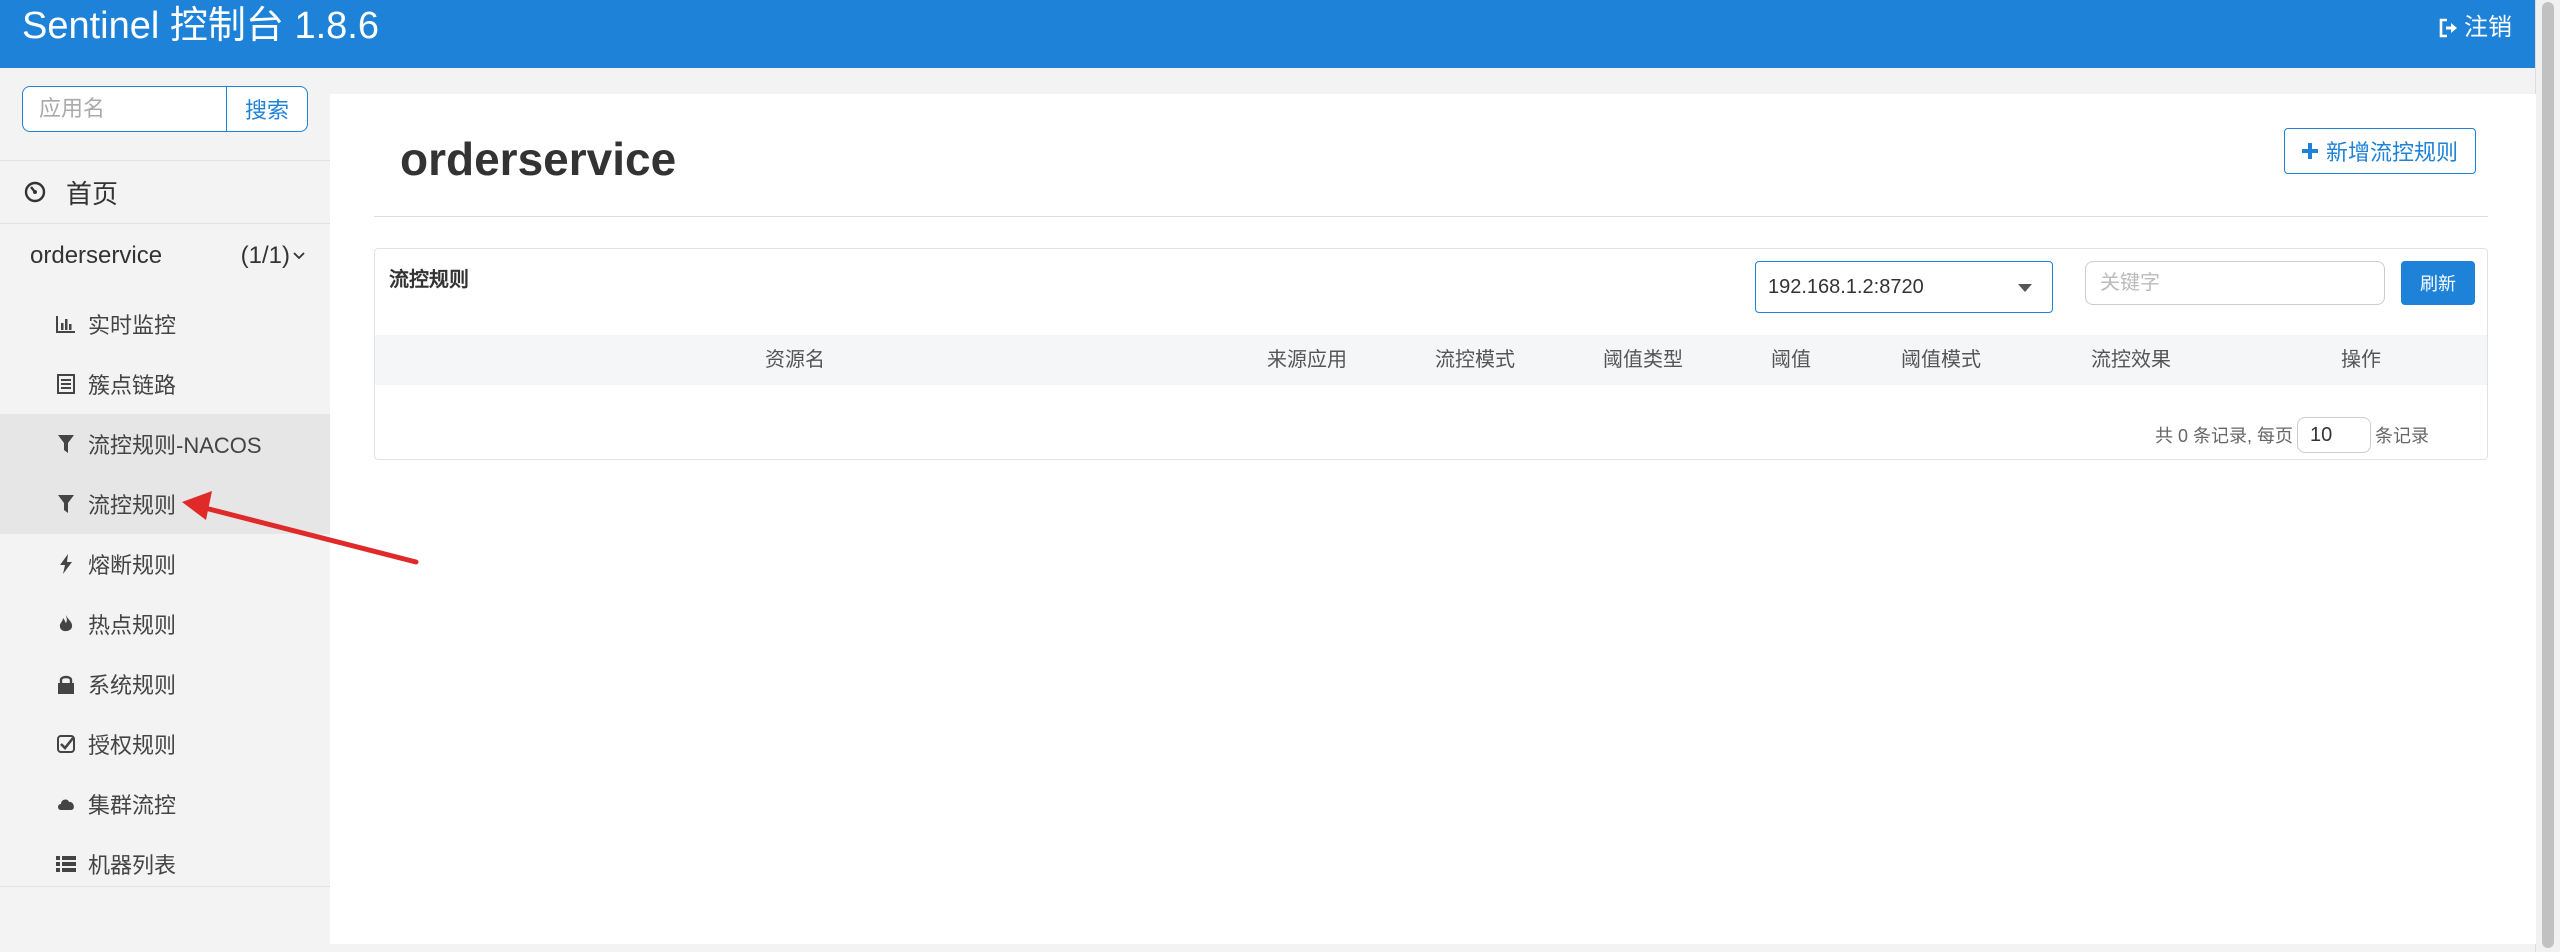  I want to click on sidebar-item-machine-list: 机器列表, so click(165, 864).